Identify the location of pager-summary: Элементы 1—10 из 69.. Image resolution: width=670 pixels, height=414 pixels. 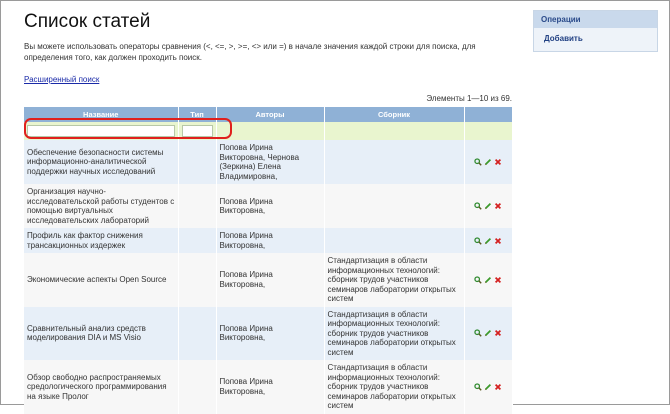
(469, 98).